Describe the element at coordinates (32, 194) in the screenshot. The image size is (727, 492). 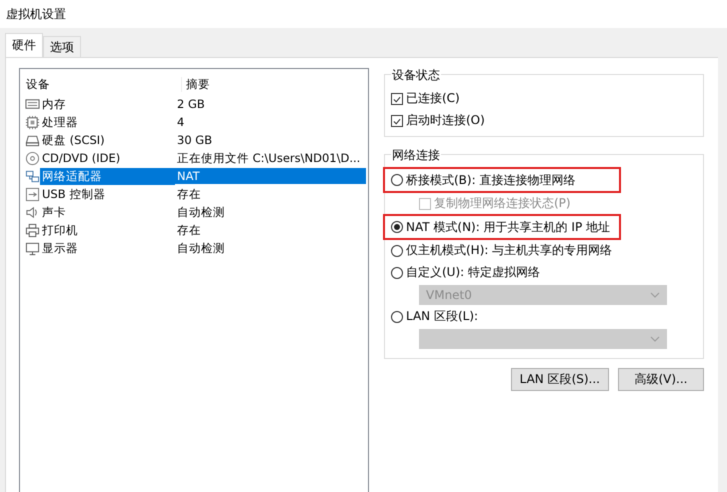
I see `usb-icon` at that location.